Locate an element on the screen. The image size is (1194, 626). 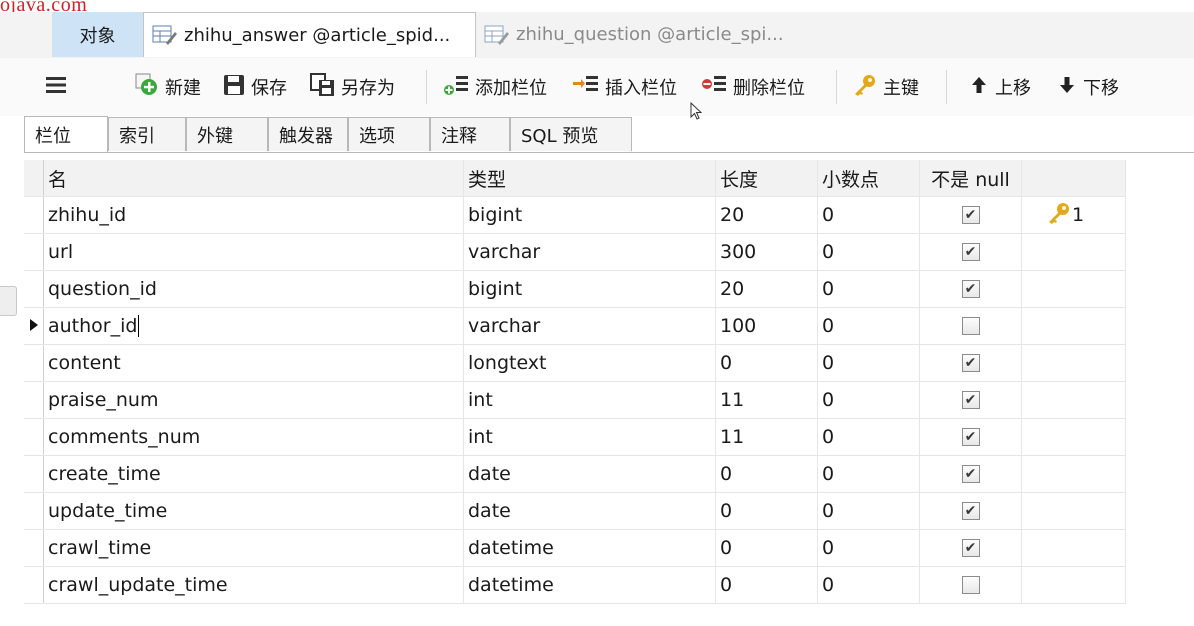
column-header-name: 名 is located at coordinates (254, 178).